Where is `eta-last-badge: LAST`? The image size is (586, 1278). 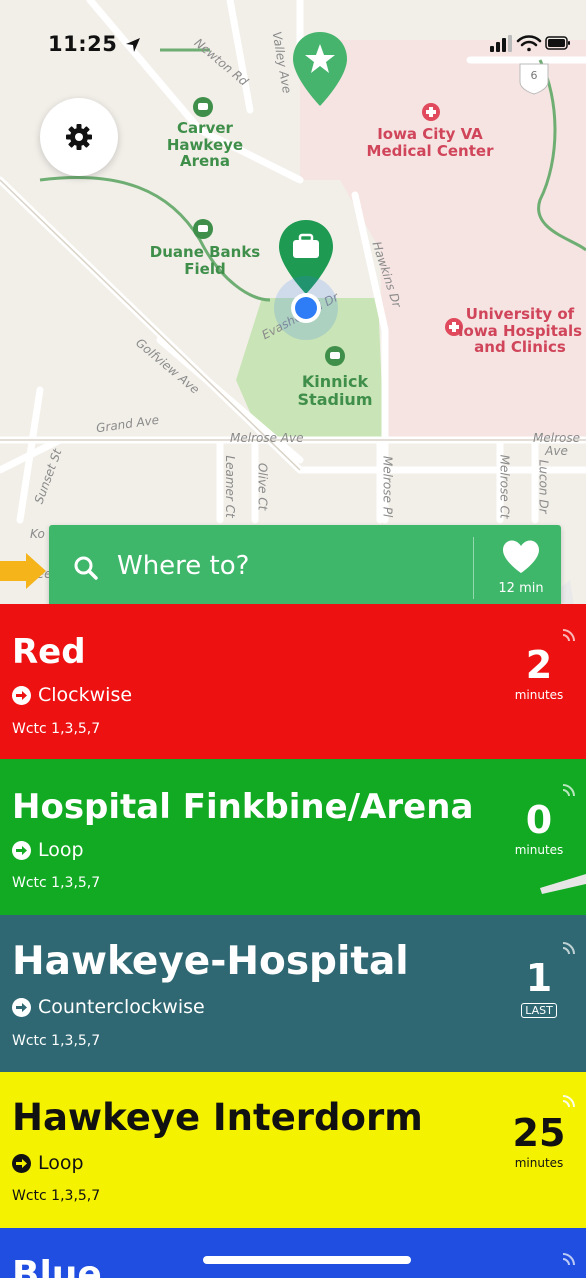 eta-last-badge: LAST is located at coordinates (539, 1010).